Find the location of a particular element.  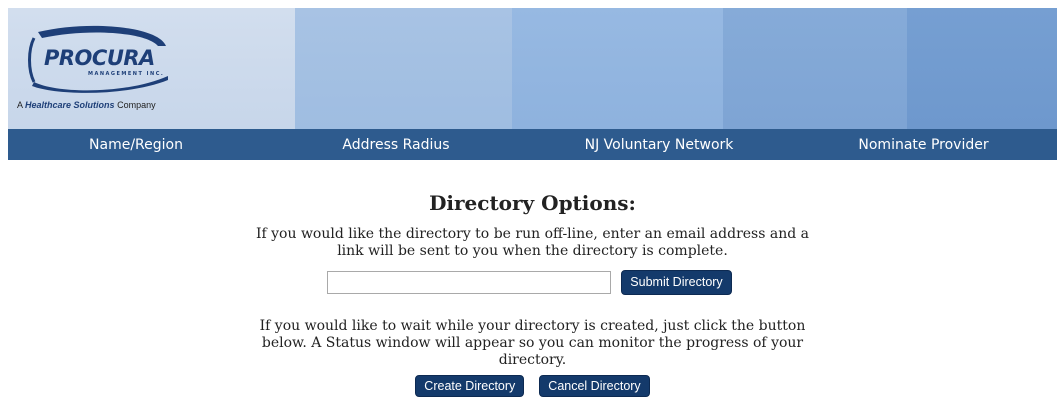

brand-name: PROCURA is located at coordinates (99, 58).